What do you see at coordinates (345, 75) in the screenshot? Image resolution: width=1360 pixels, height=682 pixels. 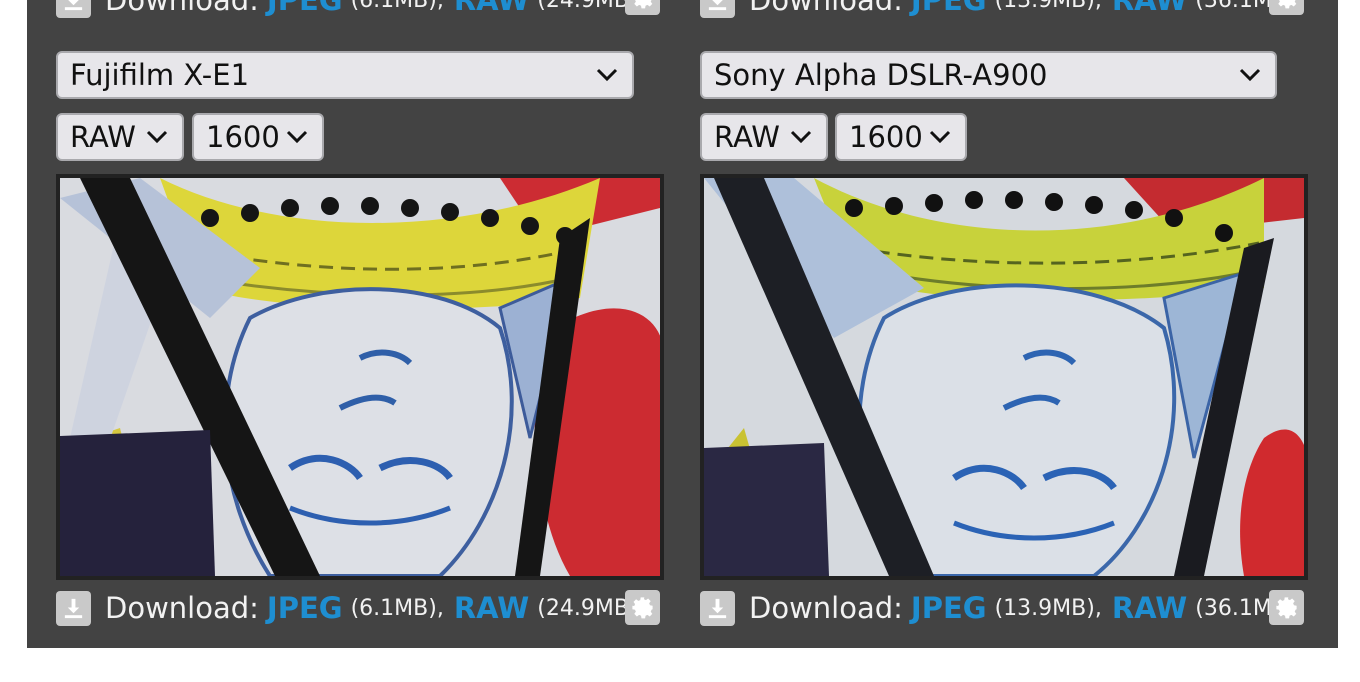 I see `left-camera-select: Fujifilm X-E1` at bounding box center [345, 75].